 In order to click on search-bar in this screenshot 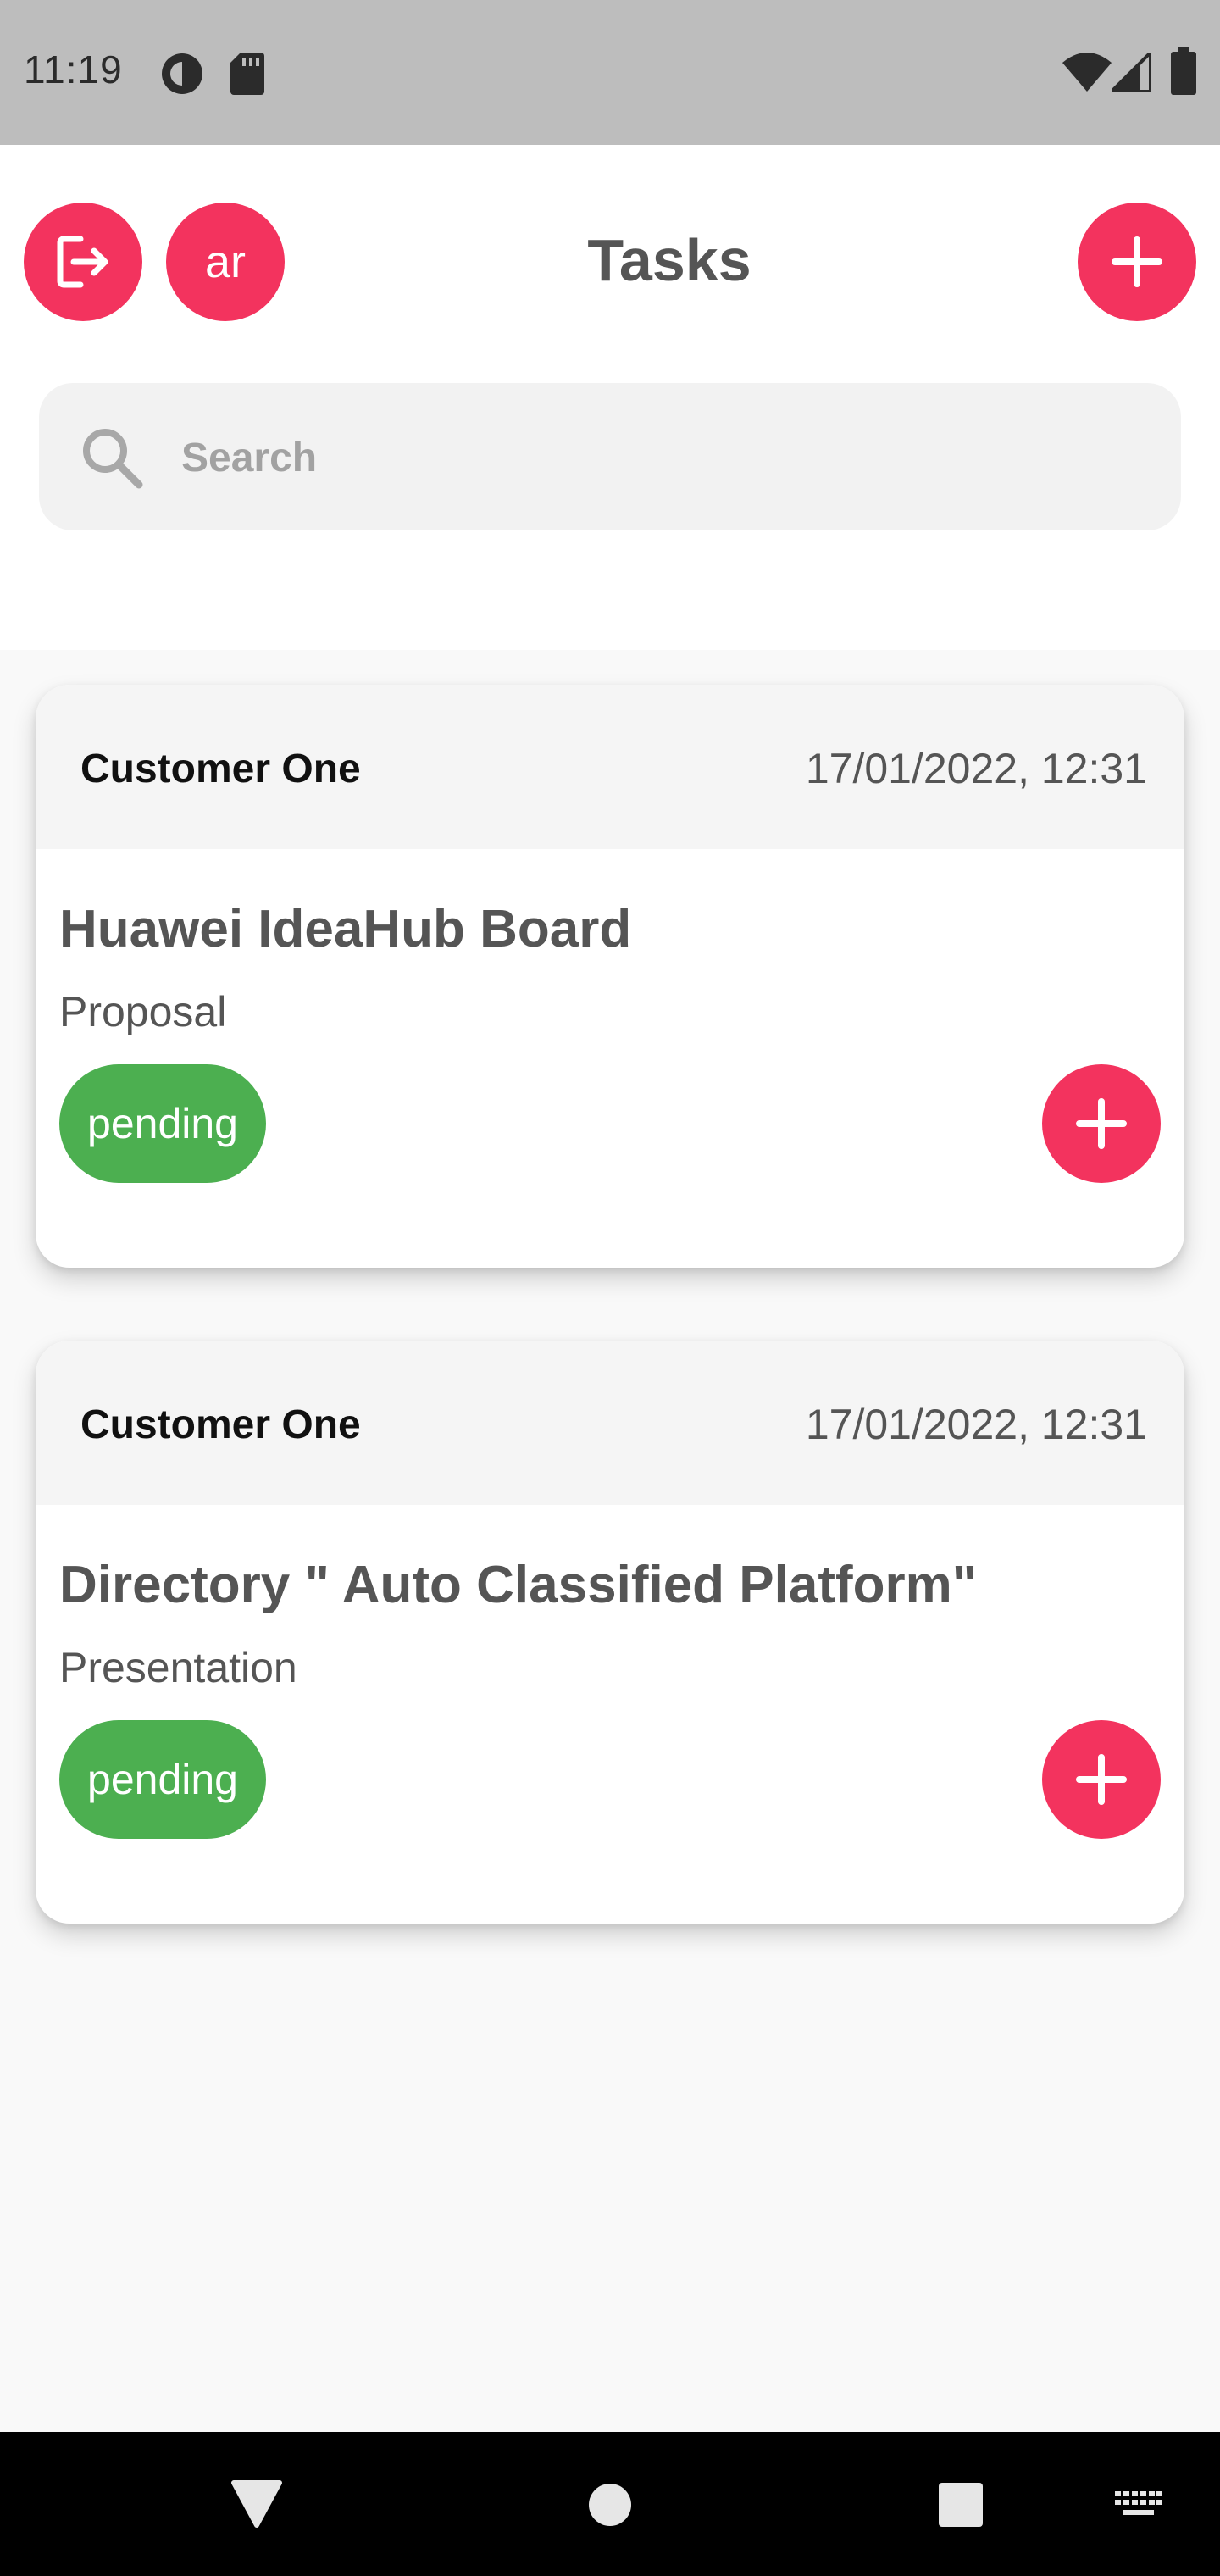, I will do `click(610, 457)`.